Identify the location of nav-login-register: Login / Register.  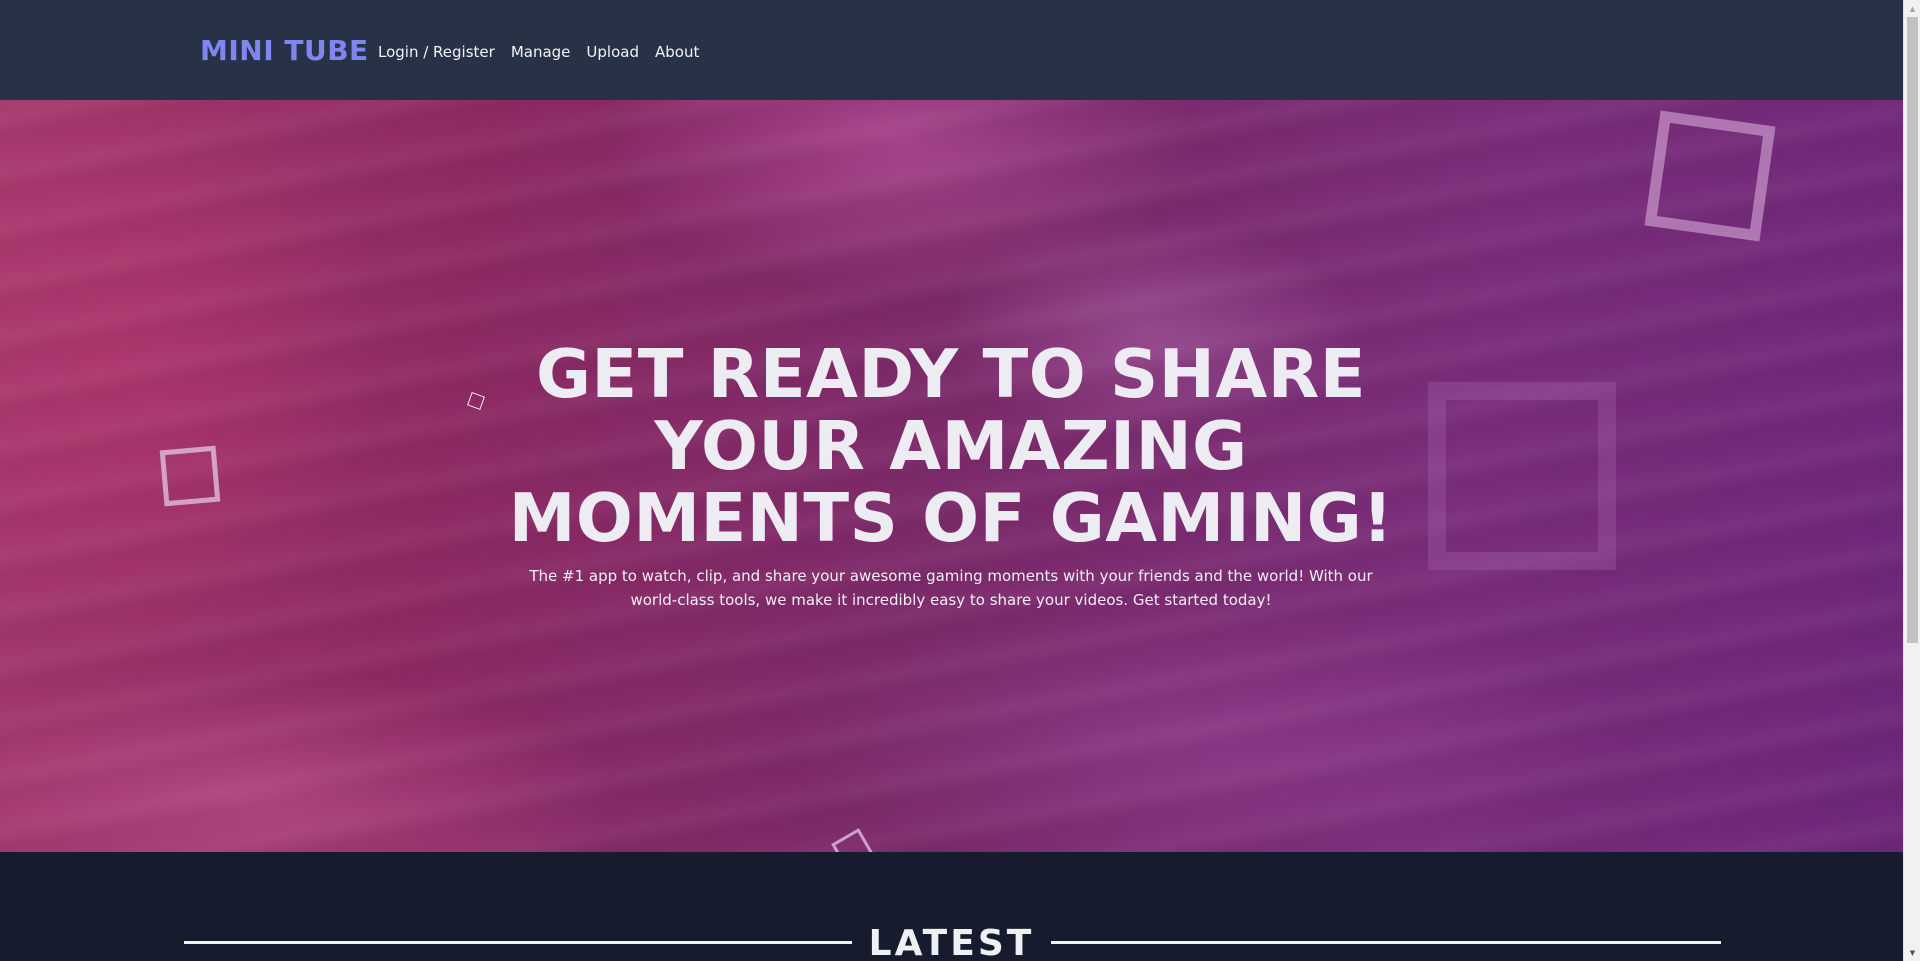
(436, 52).